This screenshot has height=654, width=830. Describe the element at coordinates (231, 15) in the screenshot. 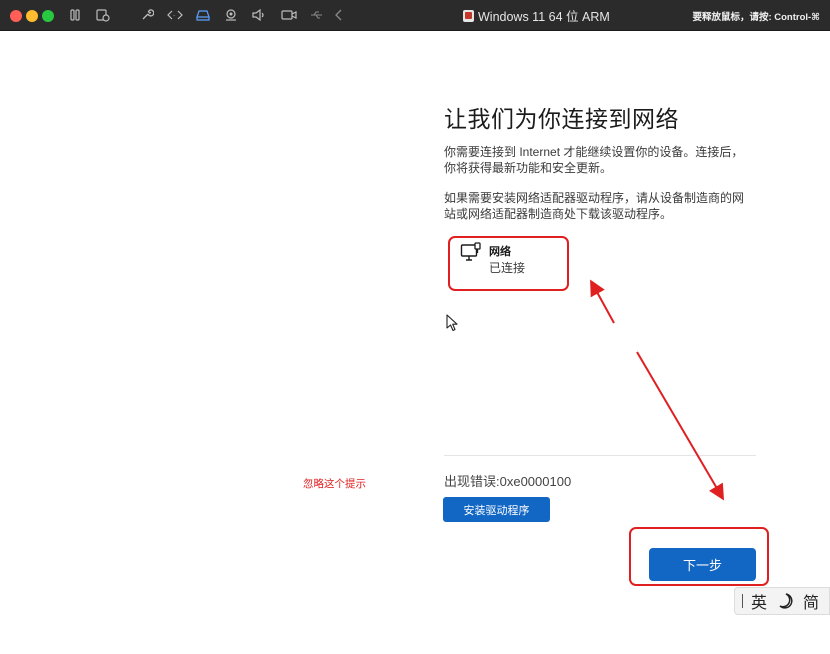

I see `camera-icon` at that location.